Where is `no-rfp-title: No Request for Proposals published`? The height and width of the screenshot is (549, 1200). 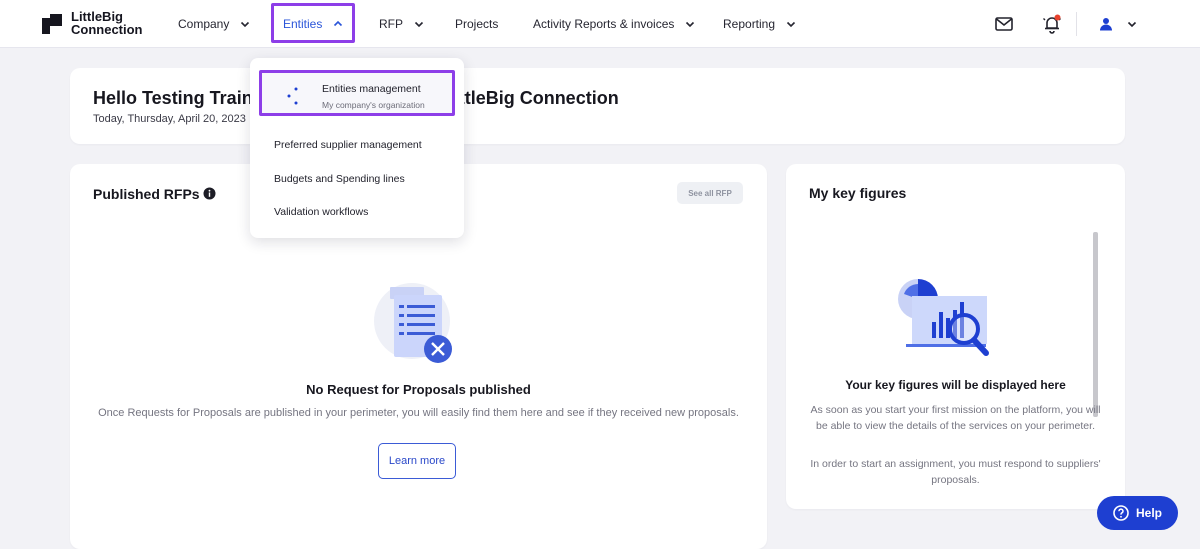
no-rfp-title: No Request for Proposals published is located at coordinates (418, 389).